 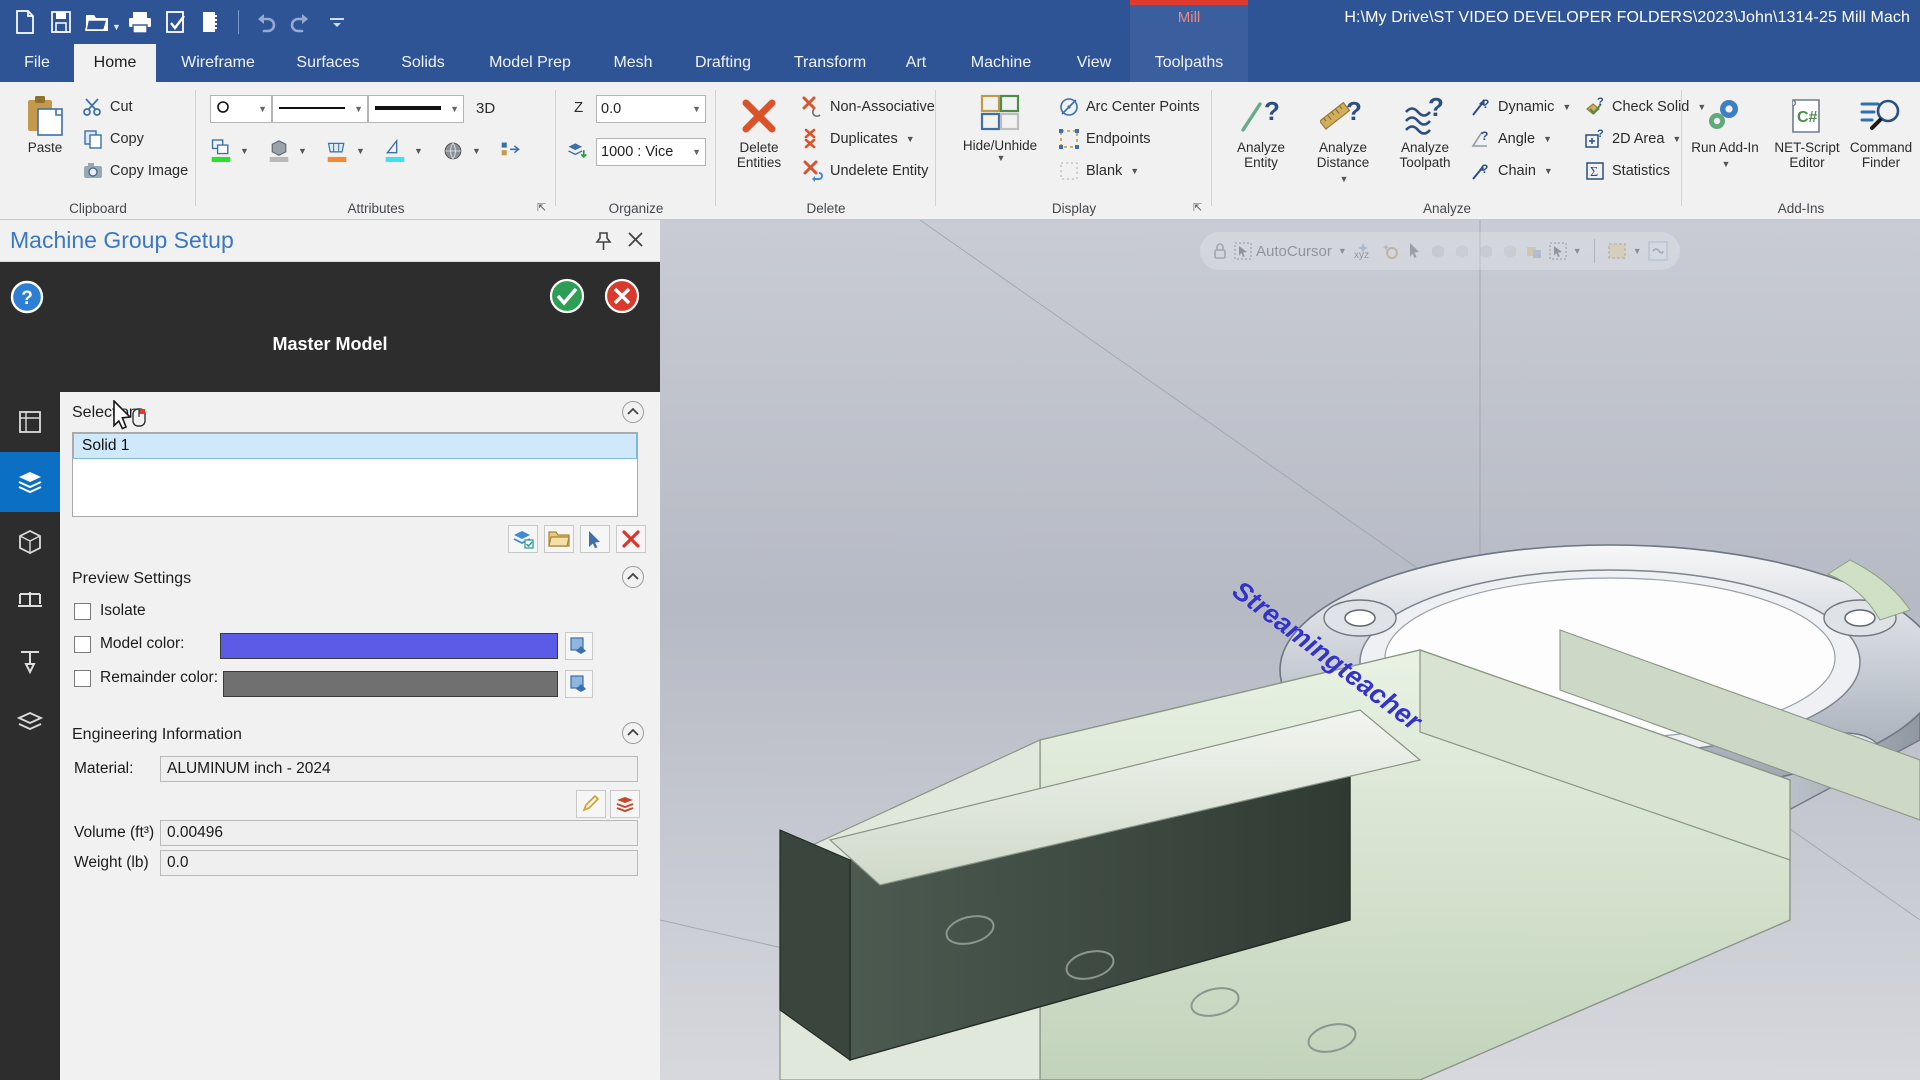 What do you see at coordinates (82, 678) in the screenshot?
I see `remainder-color-checkbox` at bounding box center [82, 678].